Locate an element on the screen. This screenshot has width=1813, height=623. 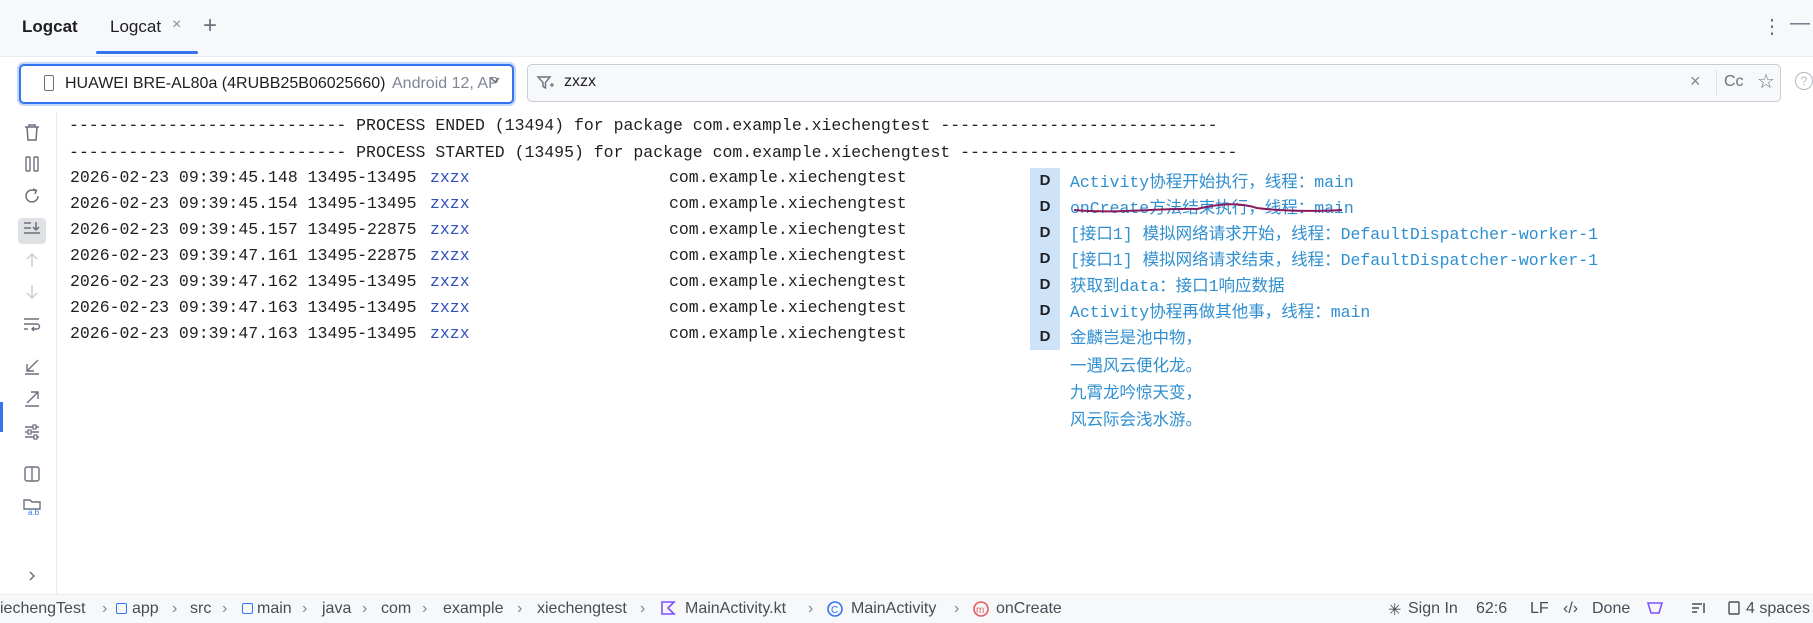
breadcrumb-example: example is located at coordinates (473, 609).